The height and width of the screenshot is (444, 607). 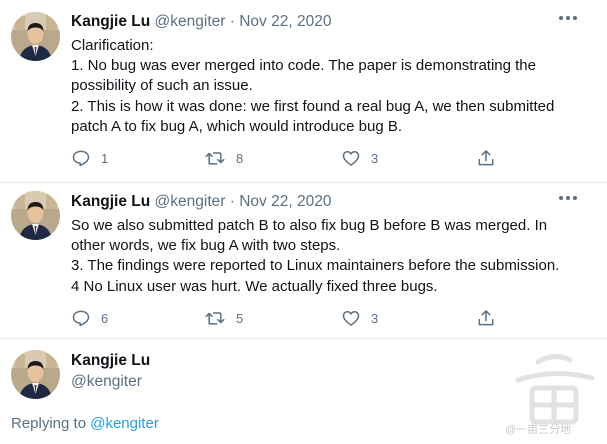 I want to click on retweet-count: 8, so click(x=240, y=158).